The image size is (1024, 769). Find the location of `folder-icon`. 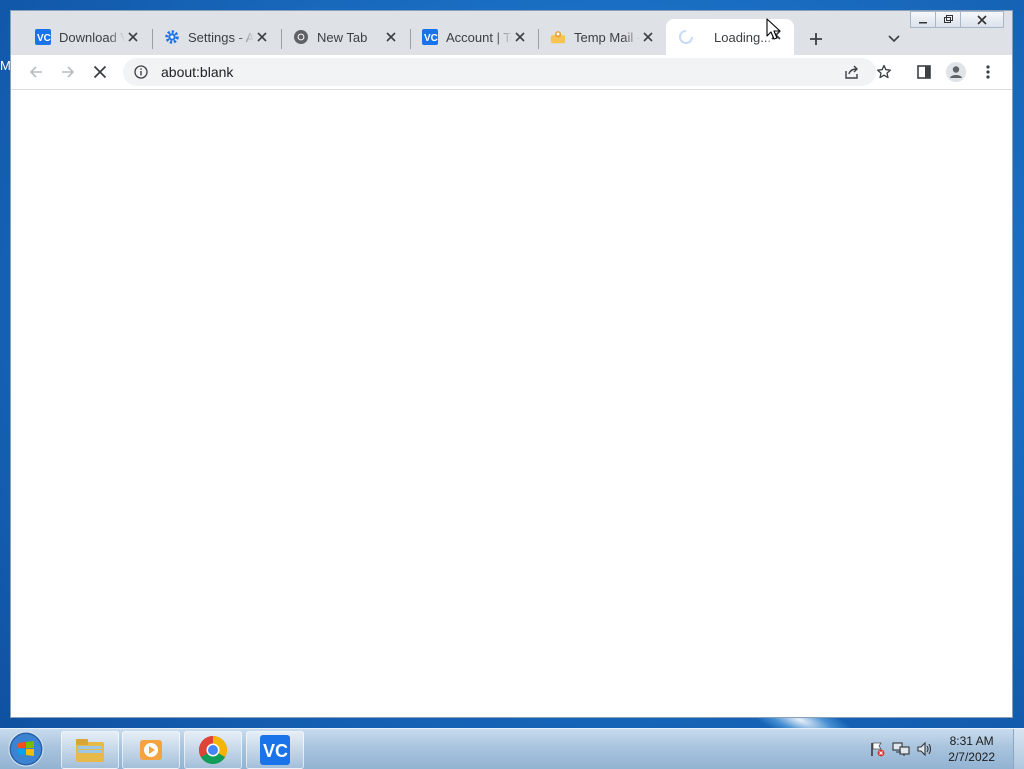

folder-icon is located at coordinates (90, 750).